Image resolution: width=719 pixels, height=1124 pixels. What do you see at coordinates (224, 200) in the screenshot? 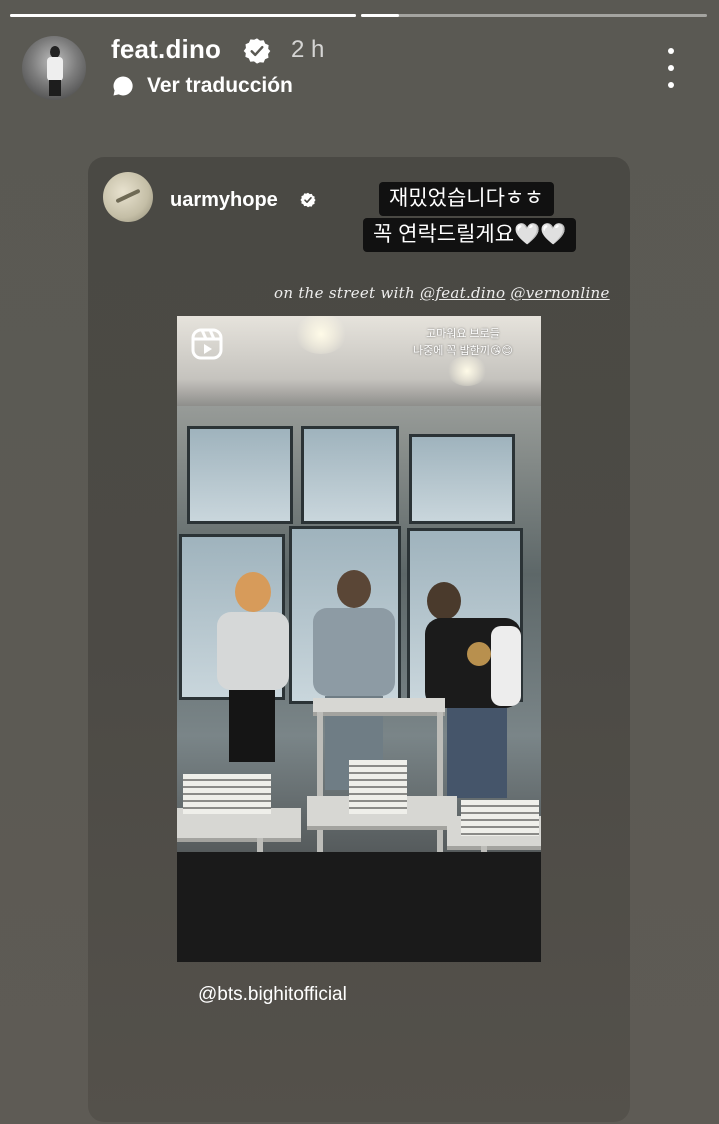
I see `post-username: uarmyhope` at bounding box center [224, 200].